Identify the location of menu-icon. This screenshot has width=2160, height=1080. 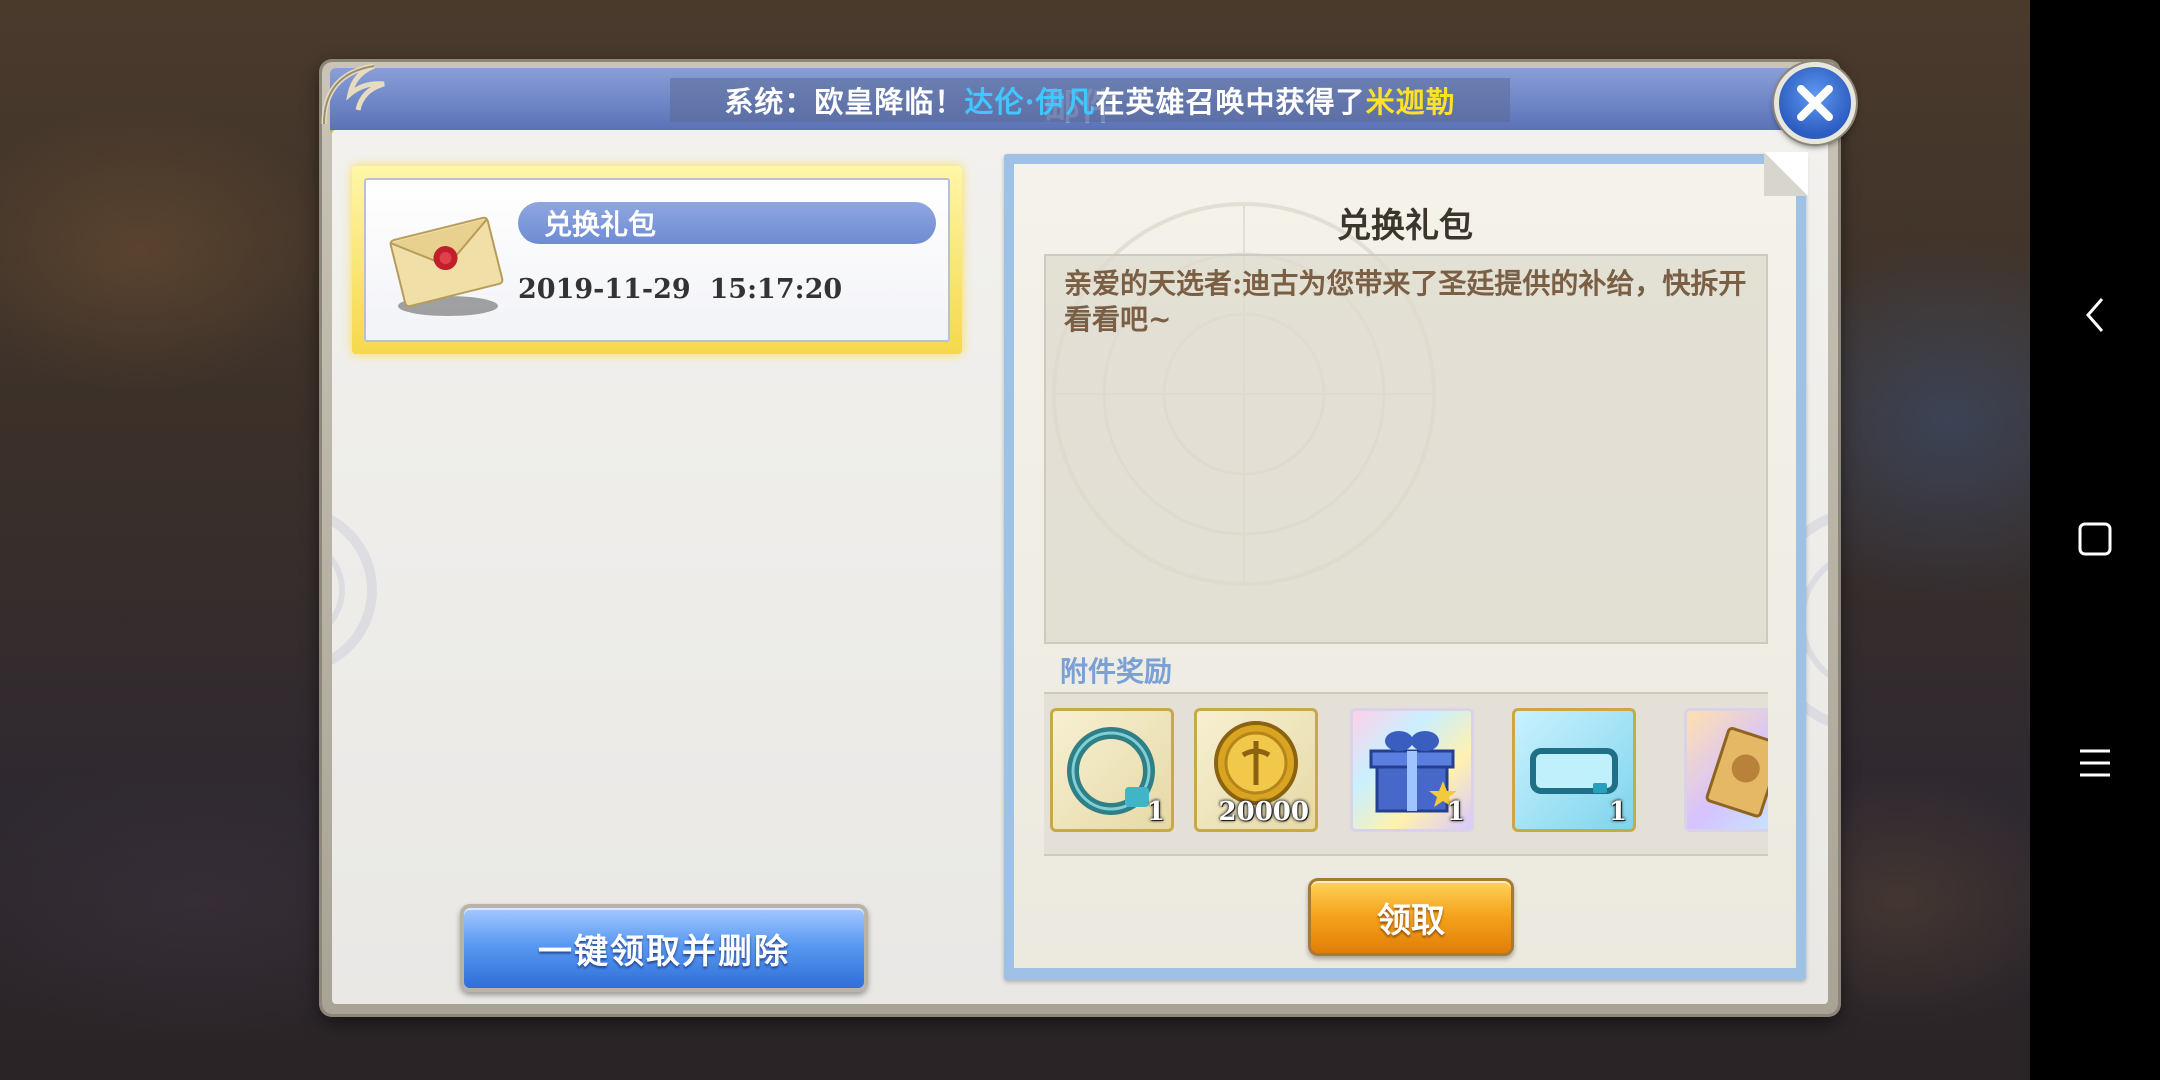
(2095, 763).